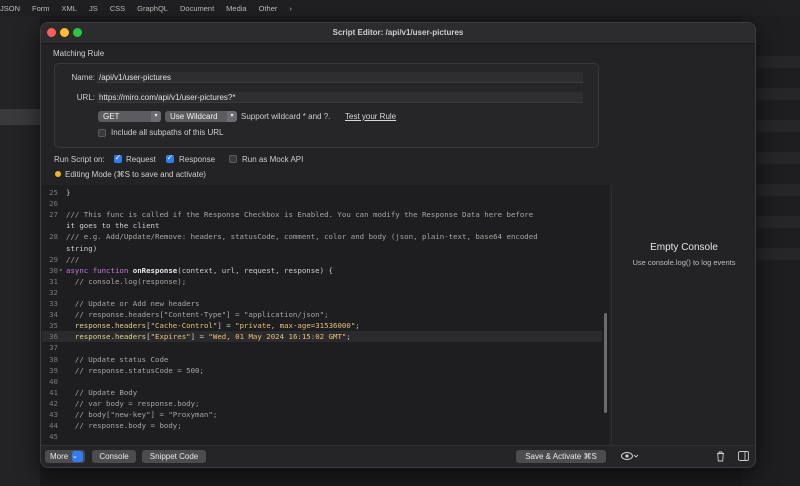 Image resolution: width=800 pixels, height=486 pixels. What do you see at coordinates (79, 159) in the screenshot?
I see `run-script-label: Run Script on:` at bounding box center [79, 159].